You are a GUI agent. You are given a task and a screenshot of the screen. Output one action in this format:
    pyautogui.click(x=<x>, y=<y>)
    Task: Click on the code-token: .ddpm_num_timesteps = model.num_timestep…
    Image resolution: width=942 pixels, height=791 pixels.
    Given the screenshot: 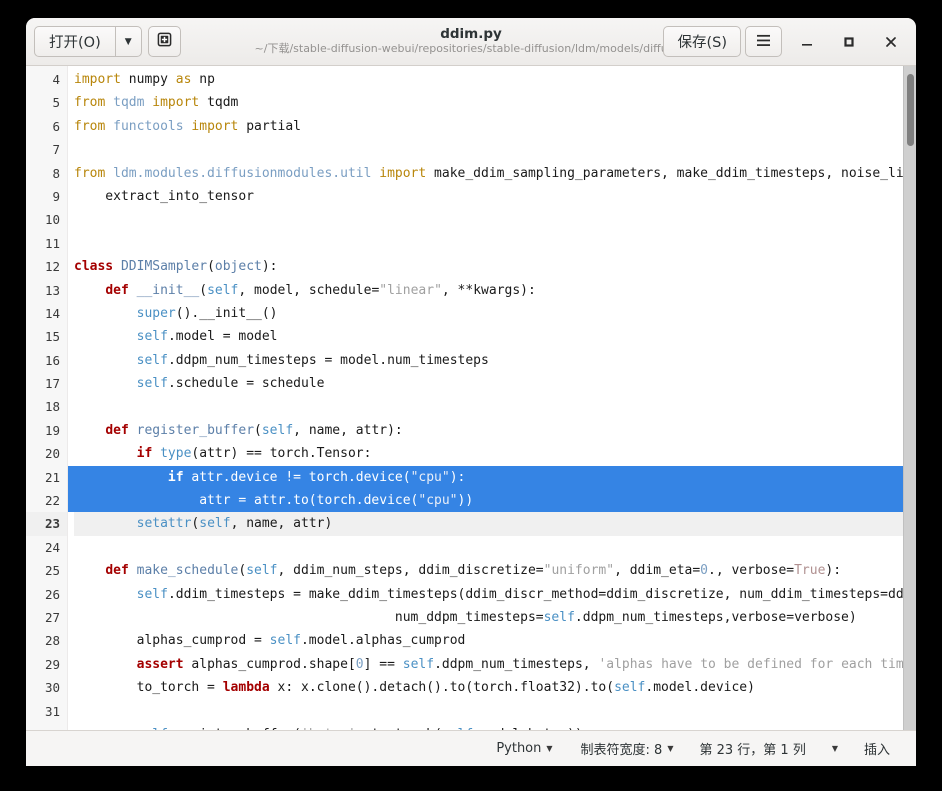 What is the action you would take?
    pyautogui.click(x=328, y=360)
    